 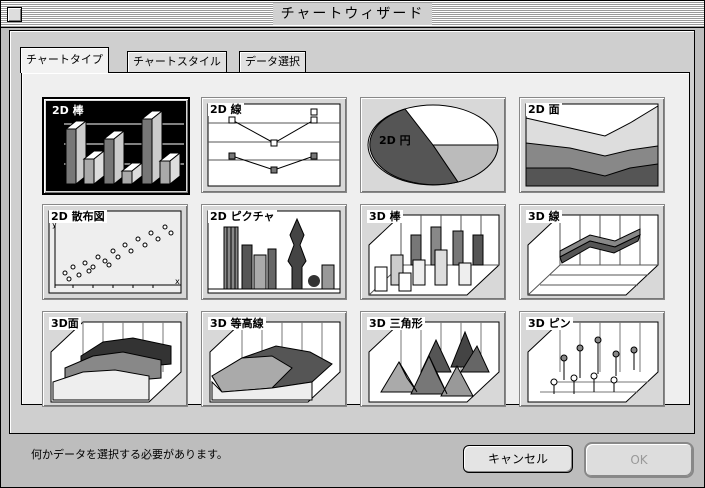 What do you see at coordinates (177, 281) in the screenshot?
I see `scatter-x-axis-label: x` at bounding box center [177, 281].